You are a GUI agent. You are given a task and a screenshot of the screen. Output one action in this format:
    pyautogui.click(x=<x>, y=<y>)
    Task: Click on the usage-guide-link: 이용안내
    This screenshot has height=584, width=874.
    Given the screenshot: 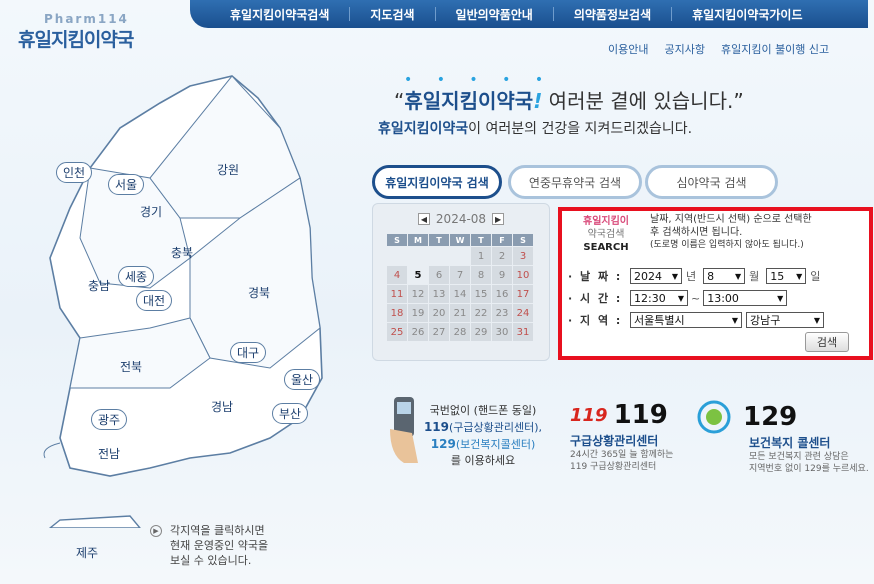 What is the action you would take?
    pyautogui.click(x=628, y=49)
    